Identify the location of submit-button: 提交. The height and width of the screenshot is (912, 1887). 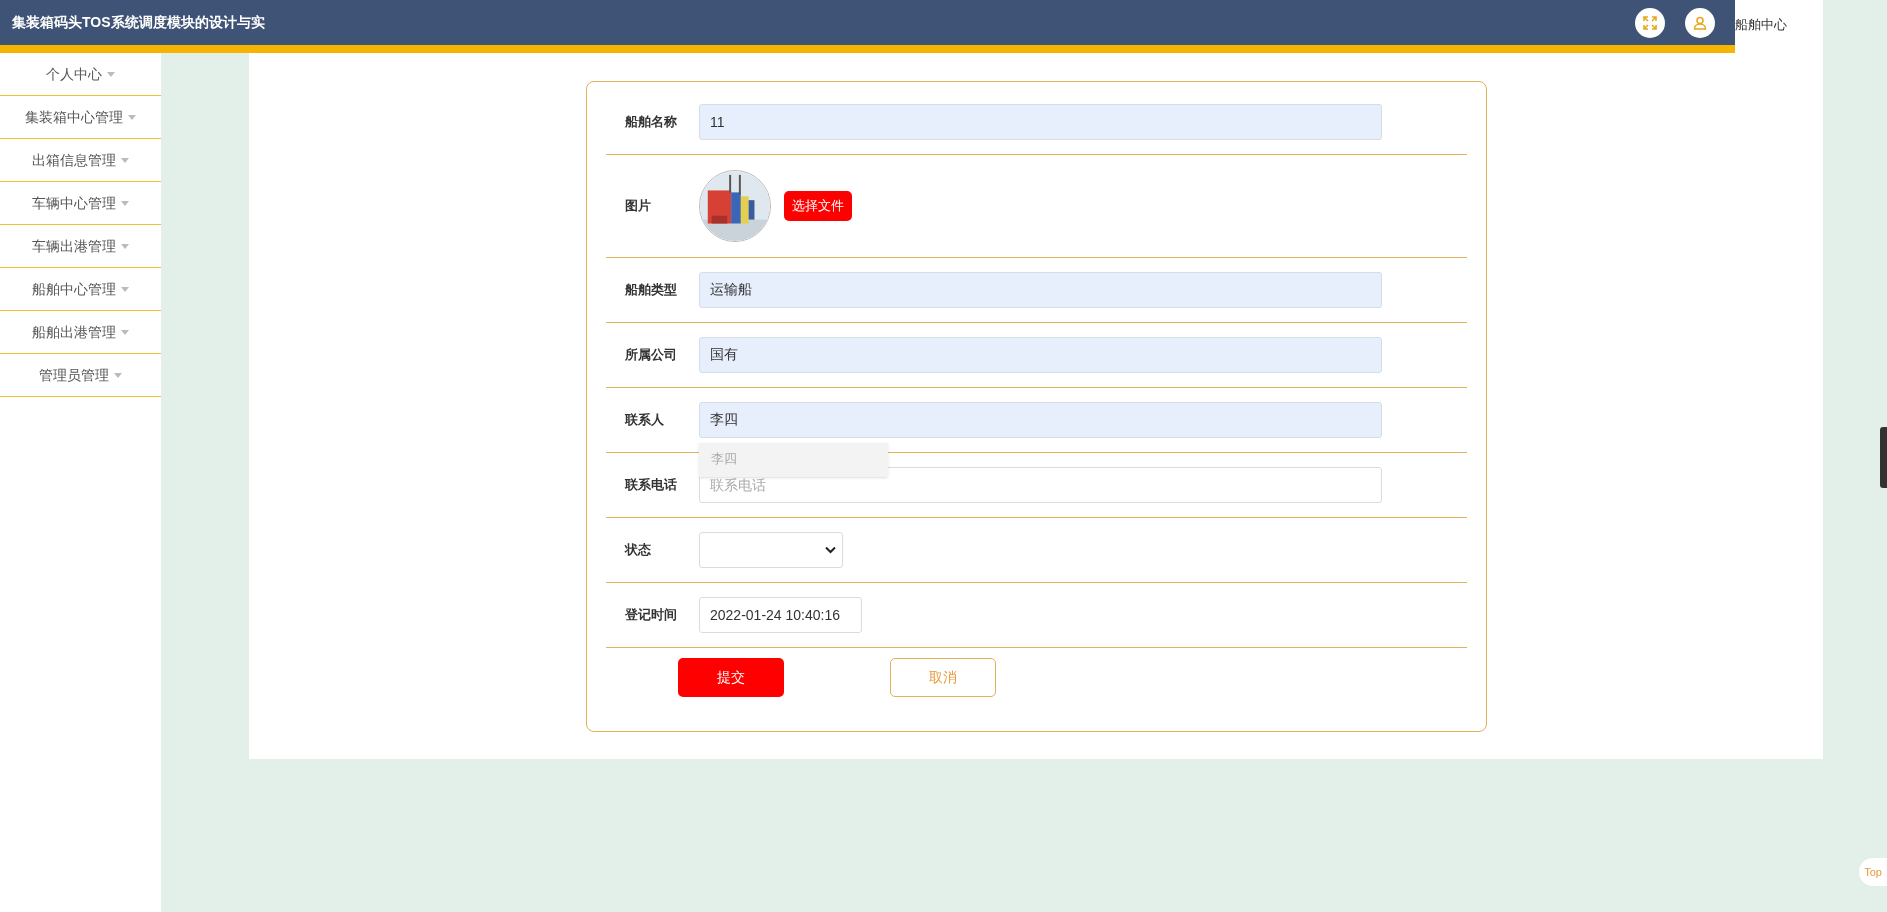
(731, 677).